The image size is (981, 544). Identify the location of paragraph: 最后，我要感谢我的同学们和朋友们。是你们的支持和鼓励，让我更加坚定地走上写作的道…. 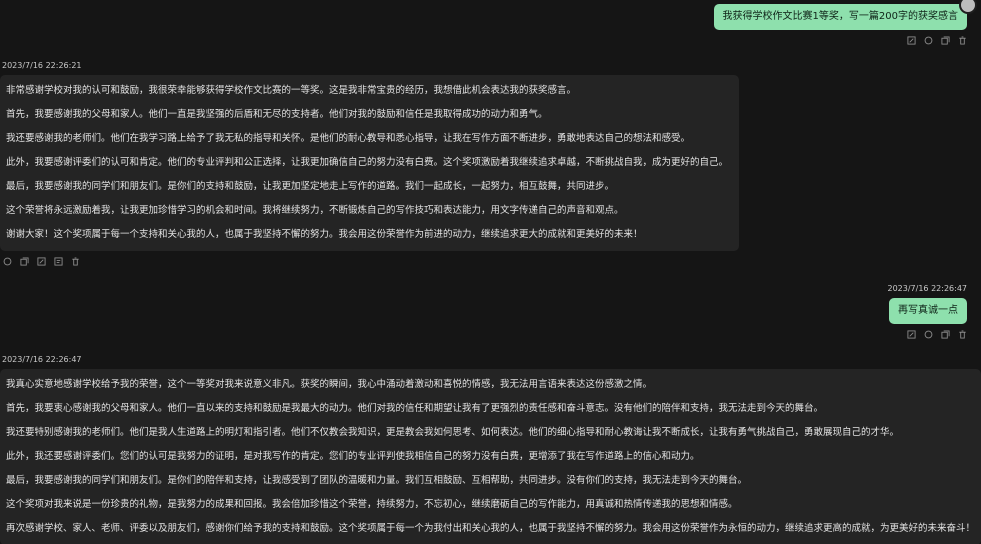
(310, 186).